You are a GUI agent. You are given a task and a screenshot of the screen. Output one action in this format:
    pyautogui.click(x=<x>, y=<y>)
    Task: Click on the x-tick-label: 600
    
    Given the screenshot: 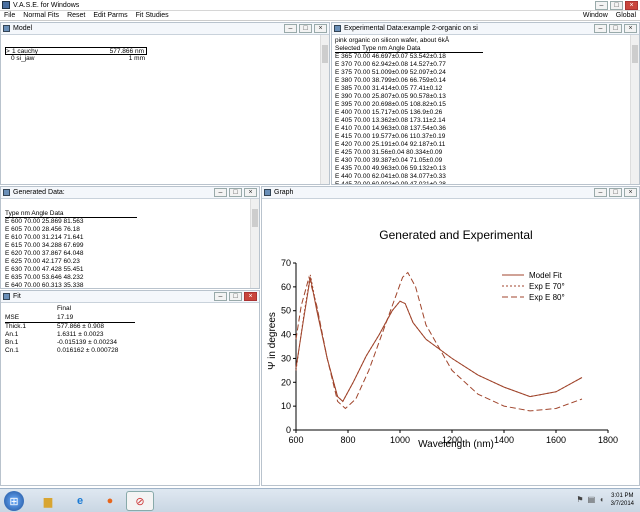 What is the action you would take?
    pyautogui.click(x=295, y=440)
    